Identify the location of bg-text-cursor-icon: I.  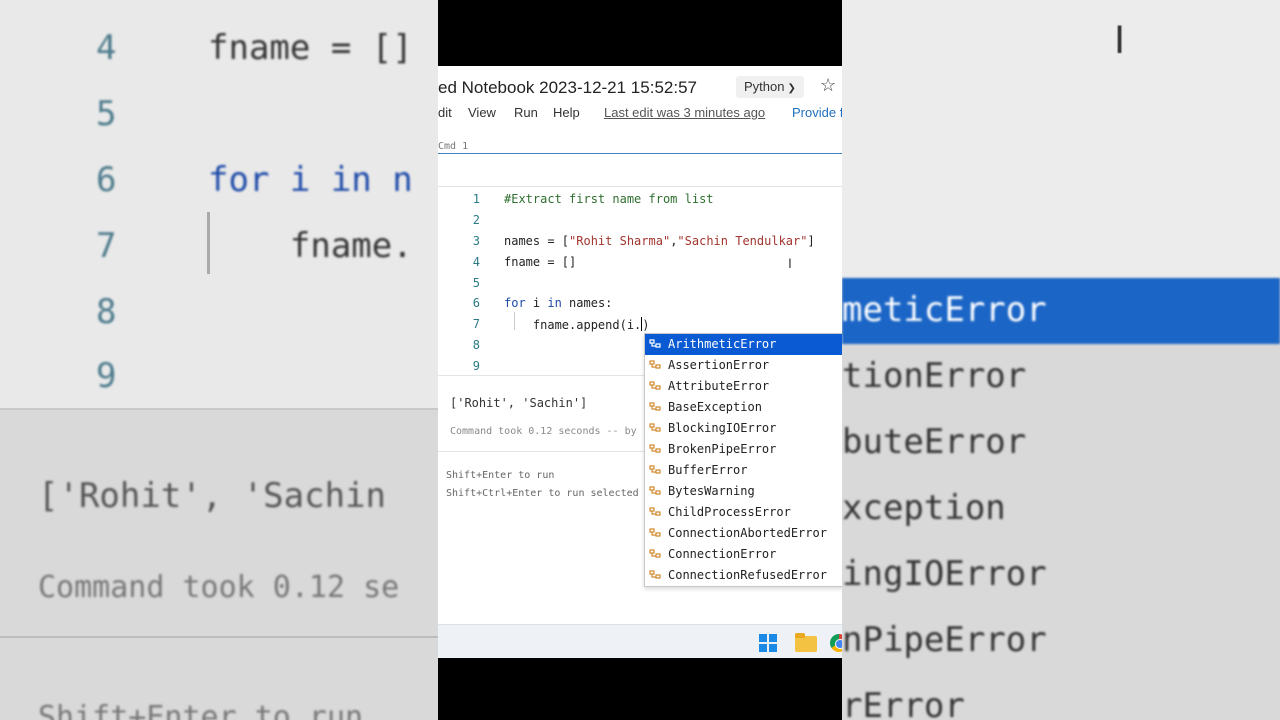
(1120, 40).